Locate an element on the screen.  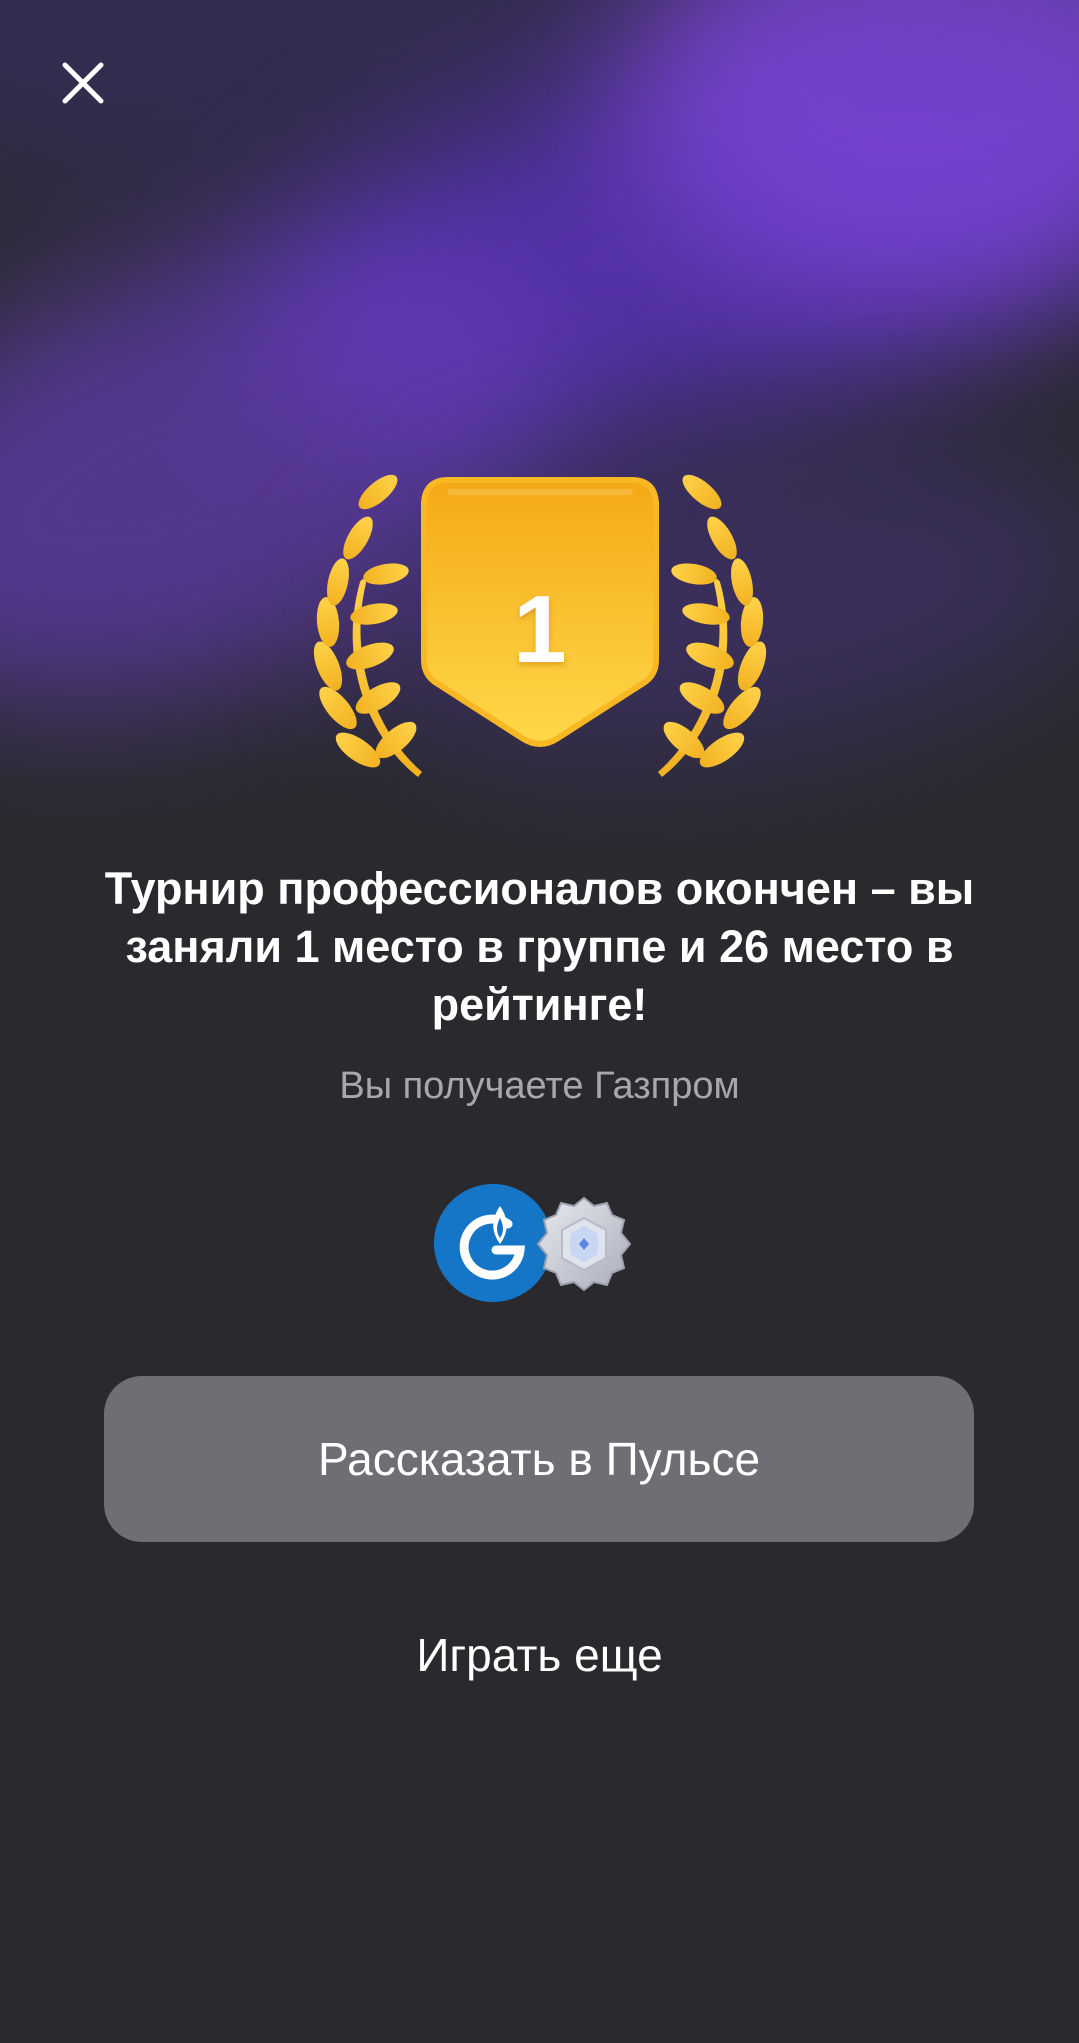
laurel-left is located at coordinates (367, 625).